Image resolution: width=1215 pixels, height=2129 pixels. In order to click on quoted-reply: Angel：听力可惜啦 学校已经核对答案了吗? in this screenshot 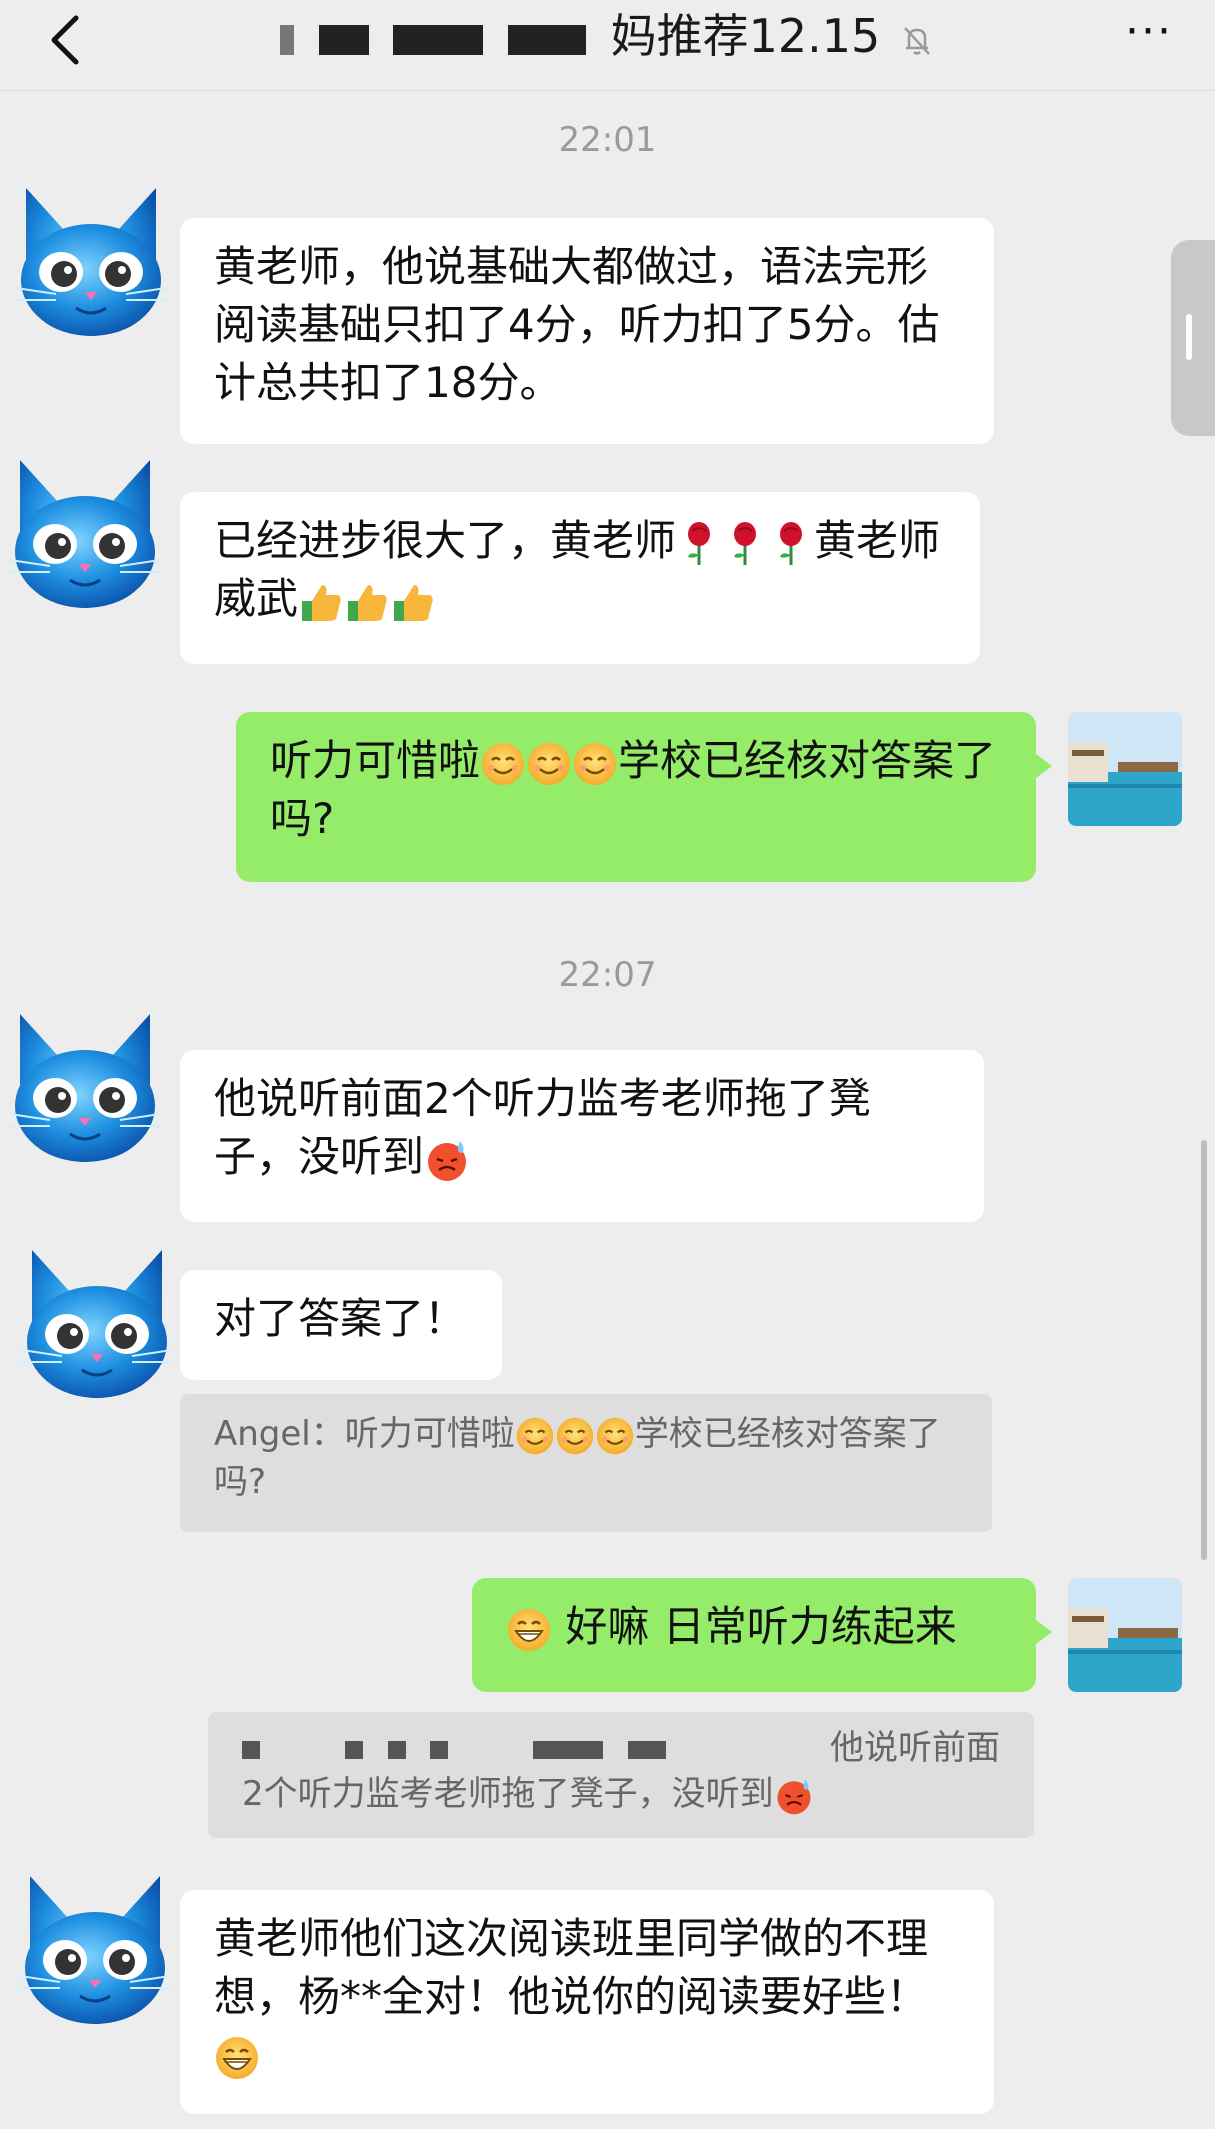, I will do `click(586, 1463)`.